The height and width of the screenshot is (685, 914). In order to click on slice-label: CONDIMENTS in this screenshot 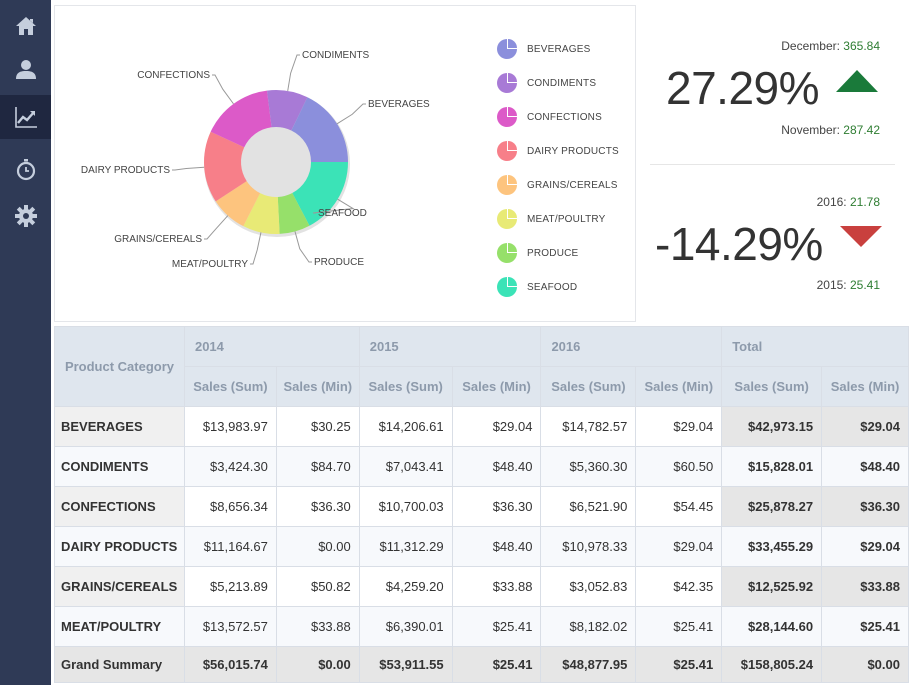, I will do `click(336, 55)`.